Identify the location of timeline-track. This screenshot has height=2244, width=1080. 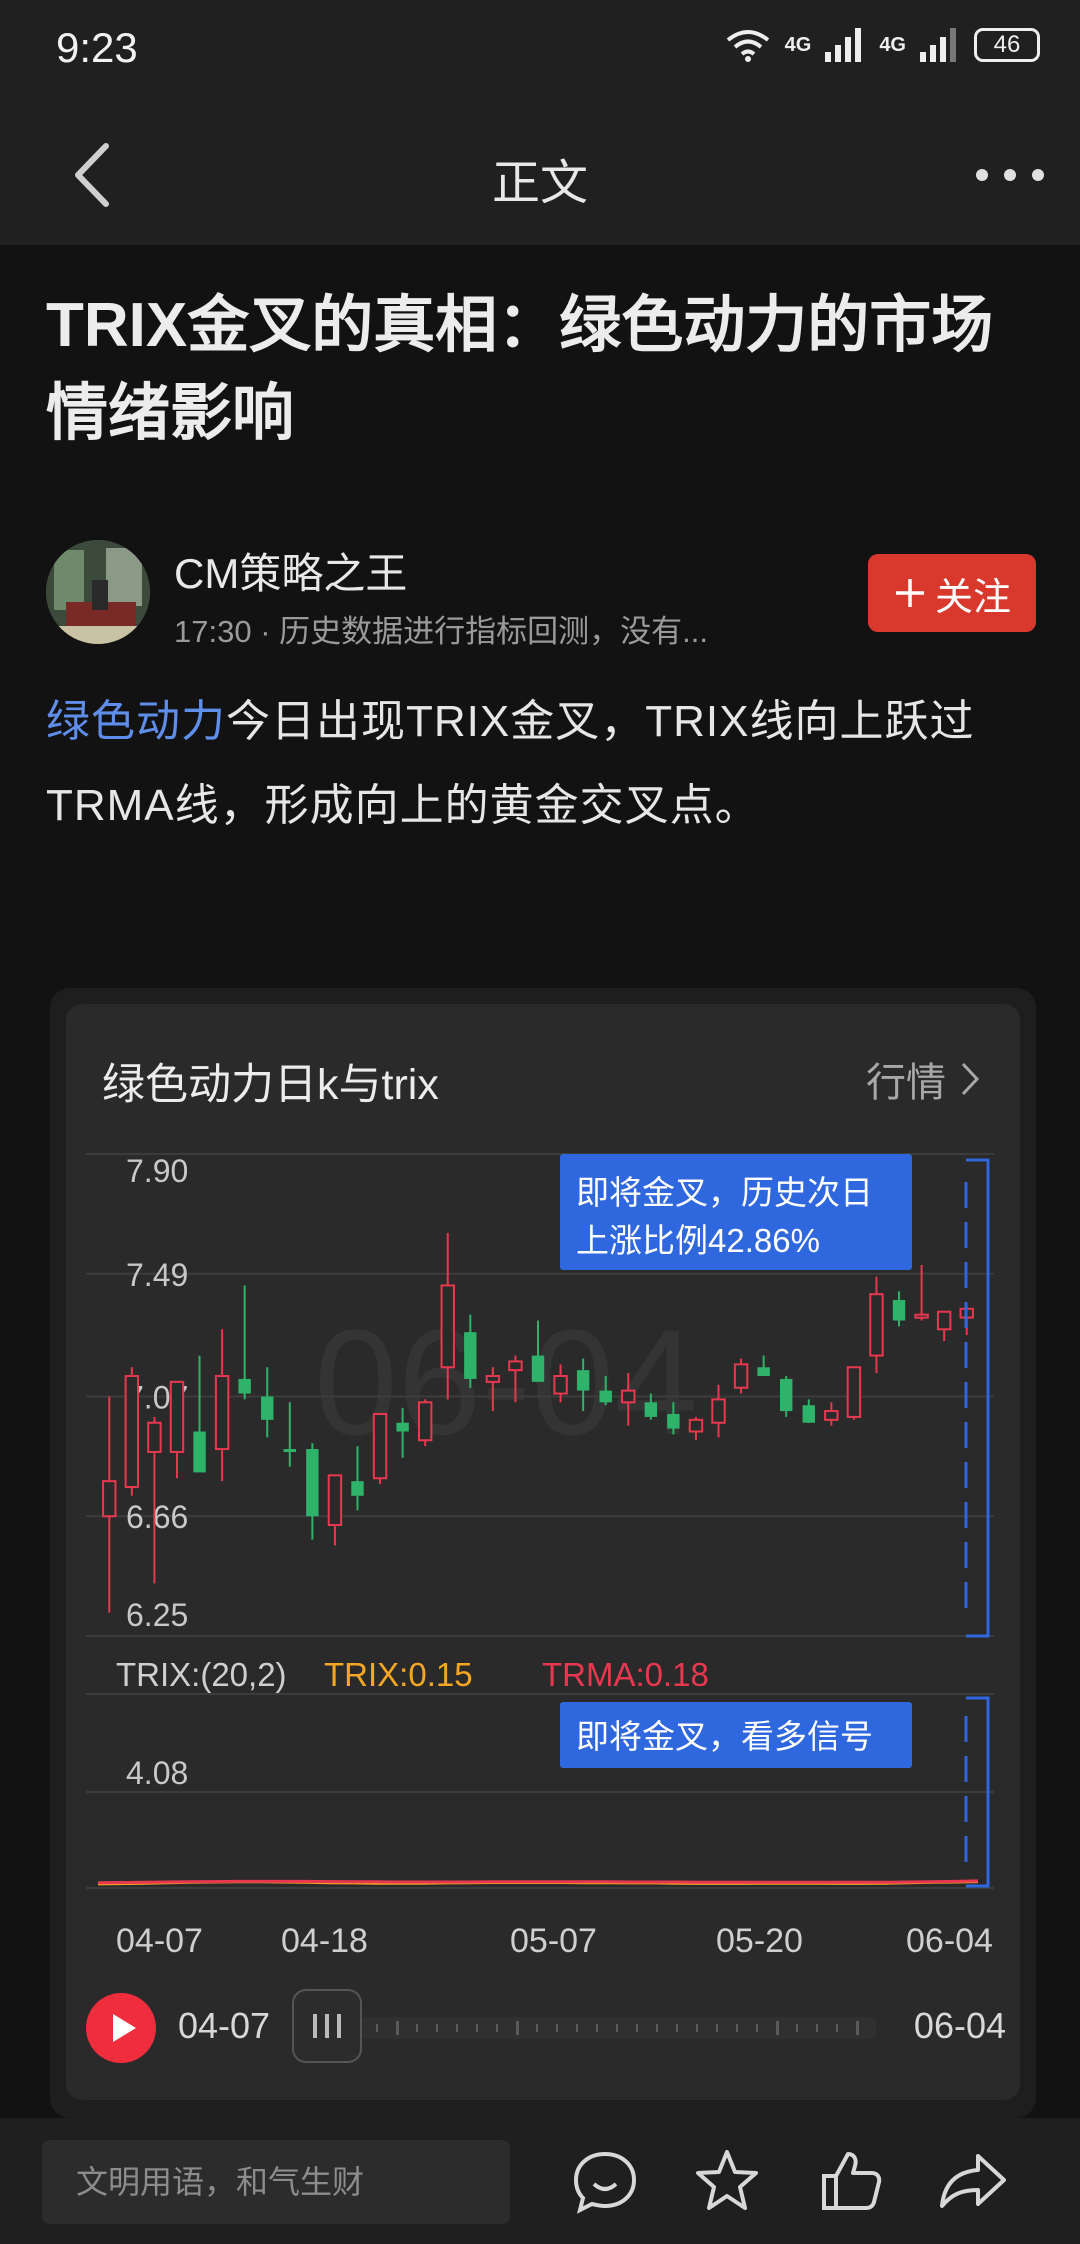
(586, 2028).